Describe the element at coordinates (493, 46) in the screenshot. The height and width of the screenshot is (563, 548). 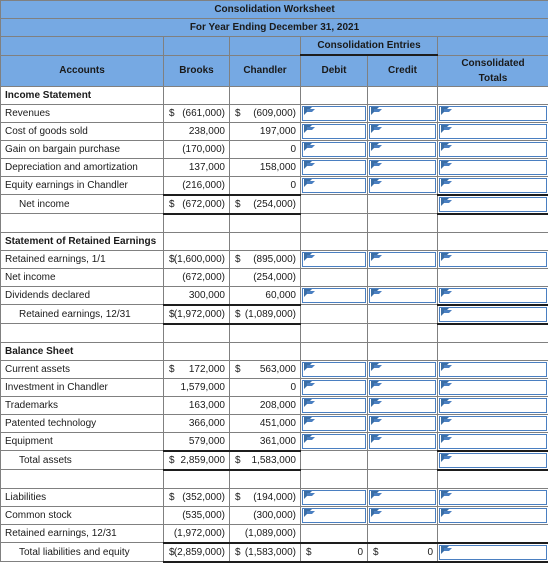
I see `group-spacer-consolidated` at that location.